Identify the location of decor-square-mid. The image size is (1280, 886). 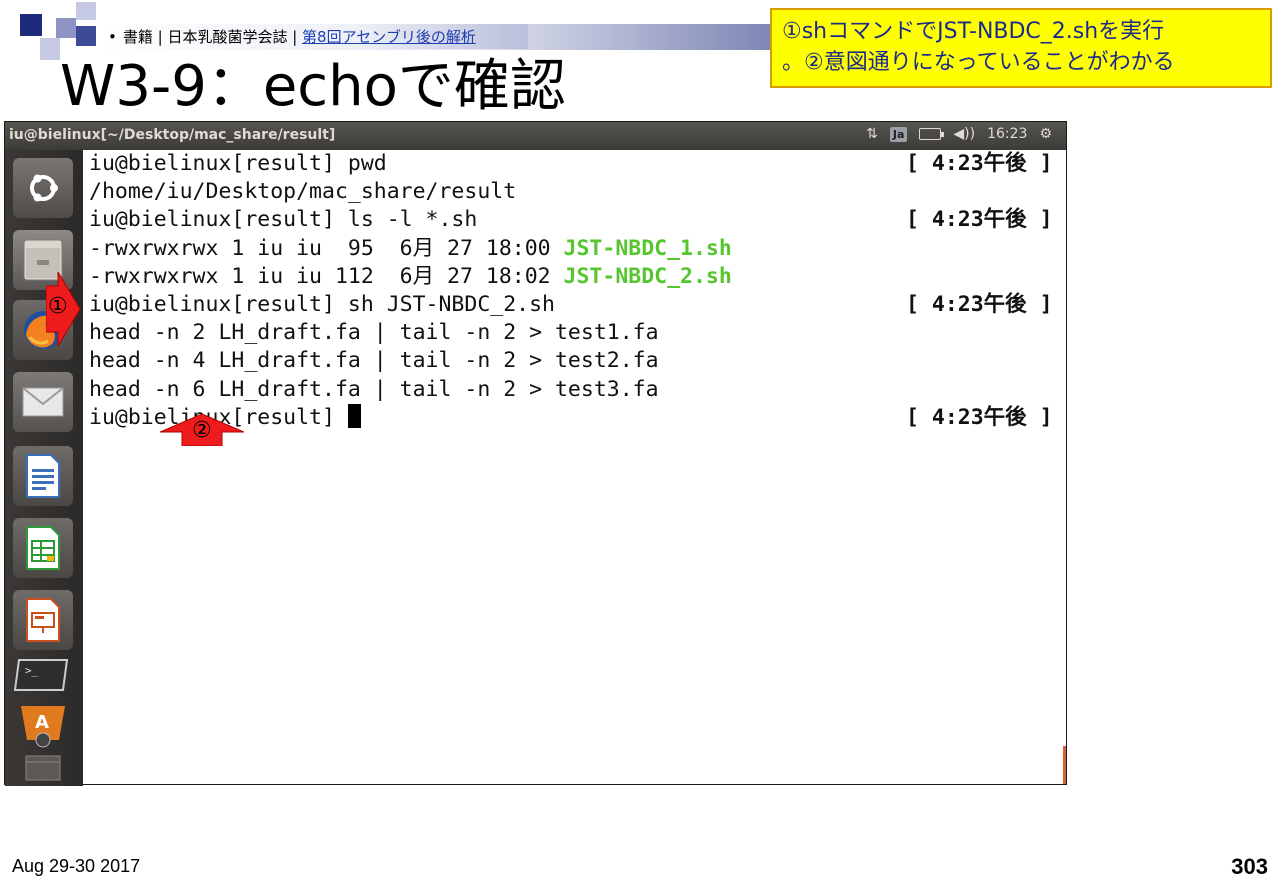
(66, 28).